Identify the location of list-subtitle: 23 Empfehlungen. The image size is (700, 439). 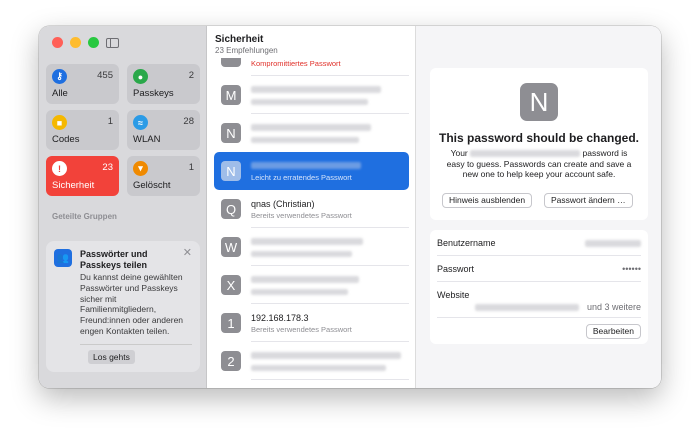
(246, 50).